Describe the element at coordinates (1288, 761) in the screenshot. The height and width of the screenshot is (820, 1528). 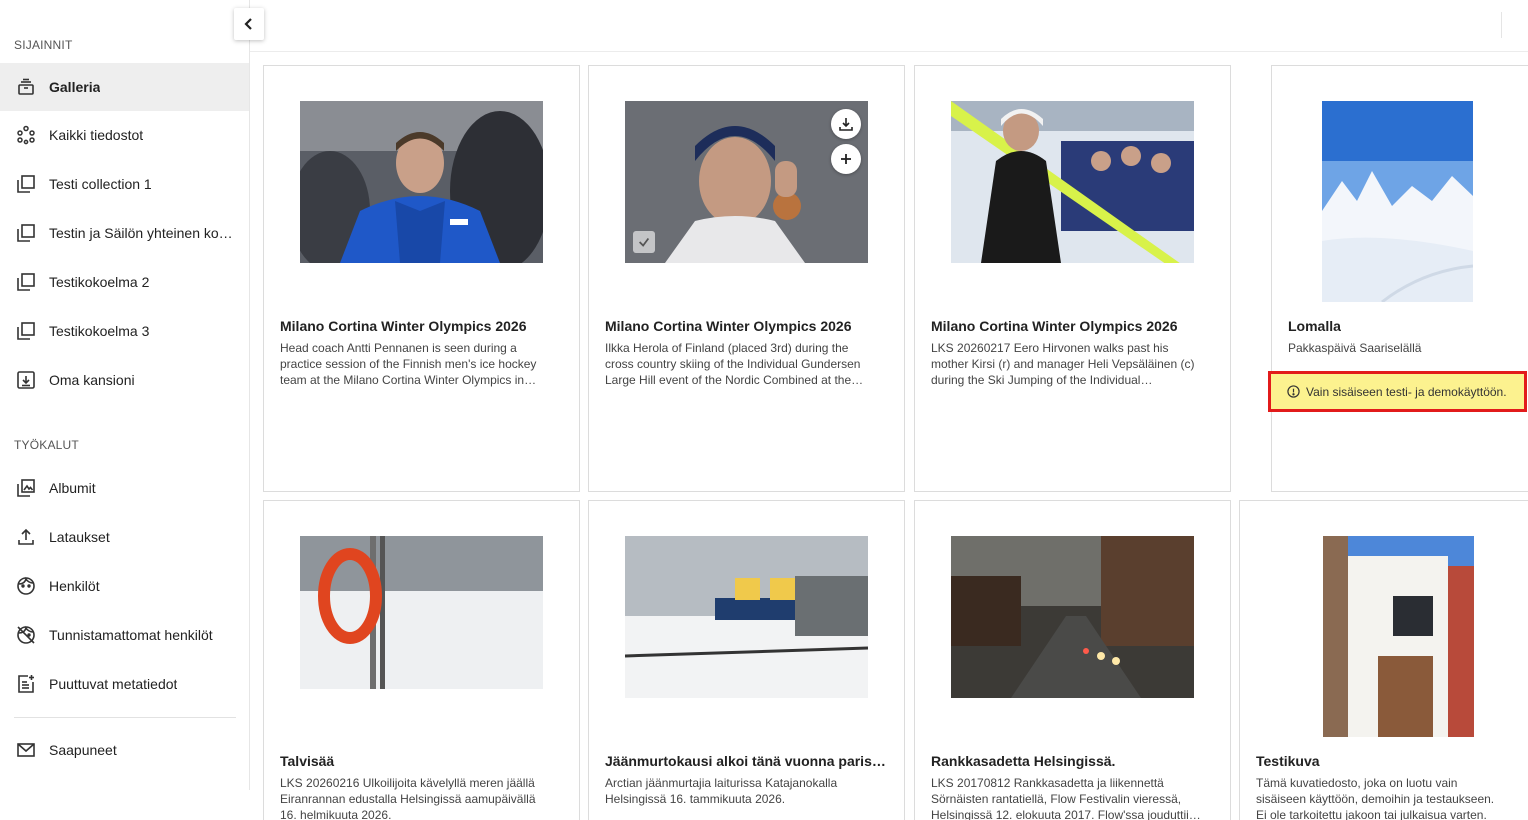
I see `card-title: Testikuva` at that location.